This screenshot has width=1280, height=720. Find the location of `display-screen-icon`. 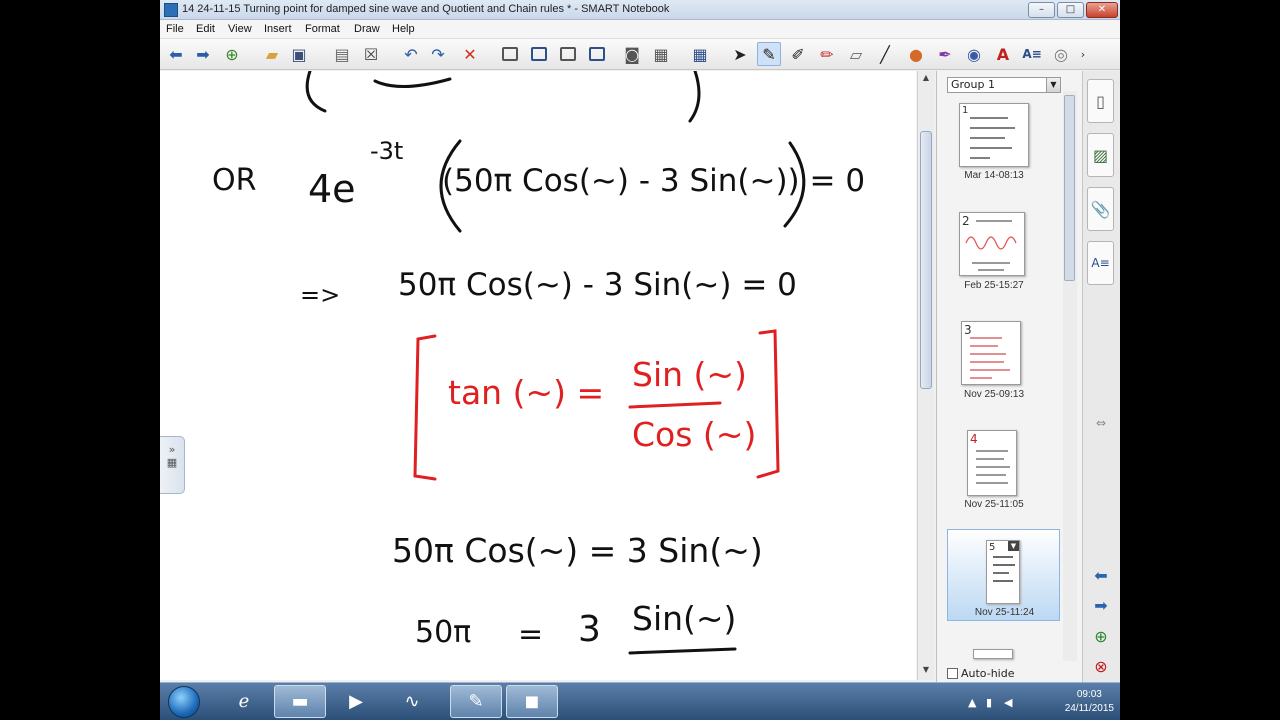

display-screen-icon is located at coordinates (597, 54).